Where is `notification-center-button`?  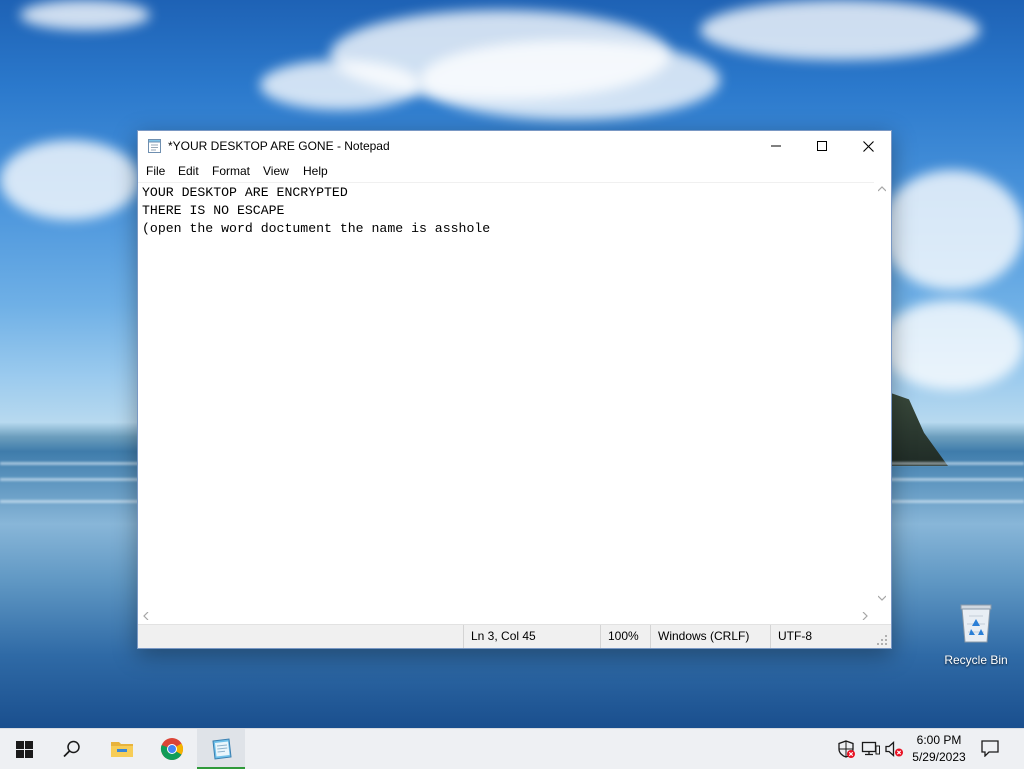 notification-center-button is located at coordinates (991, 749).